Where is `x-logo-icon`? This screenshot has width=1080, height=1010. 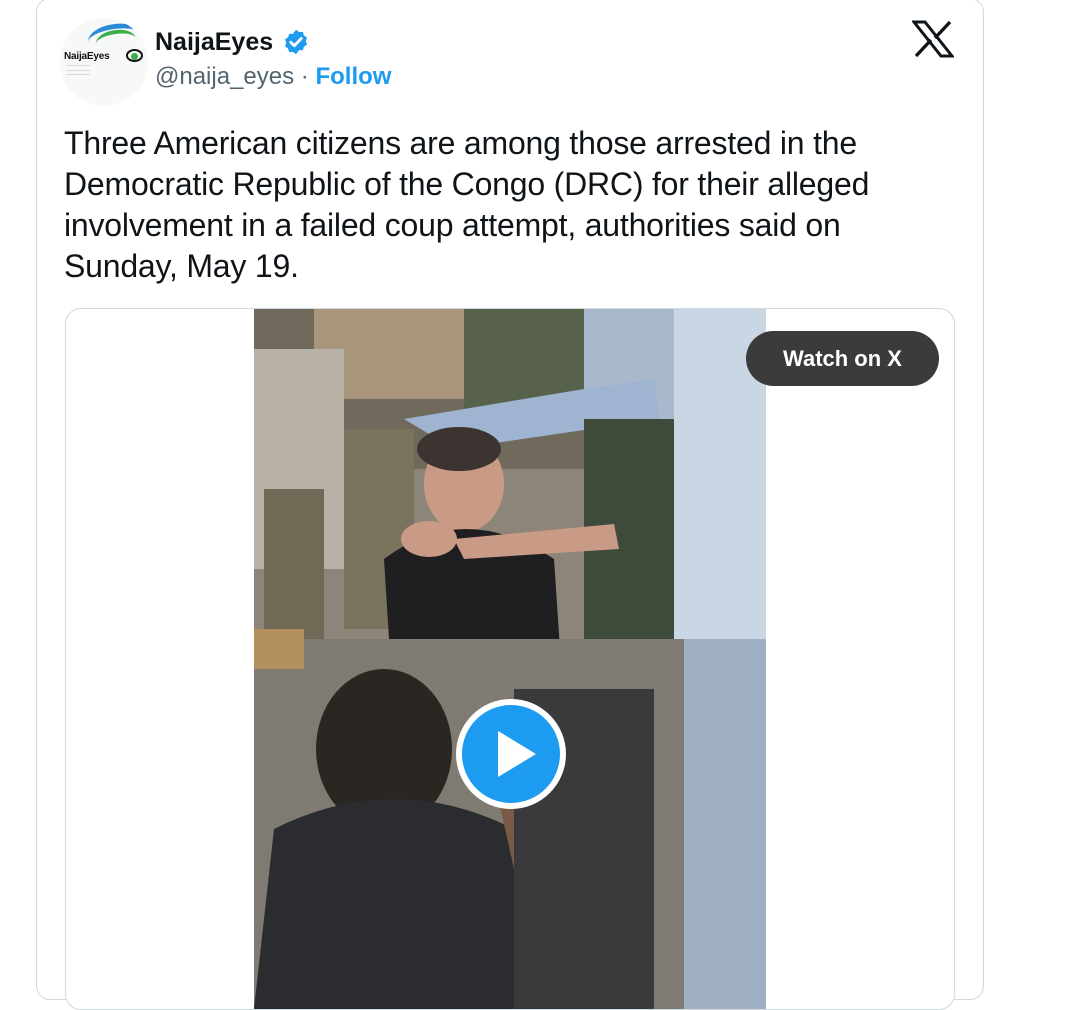 x-logo-icon is located at coordinates (933, 39).